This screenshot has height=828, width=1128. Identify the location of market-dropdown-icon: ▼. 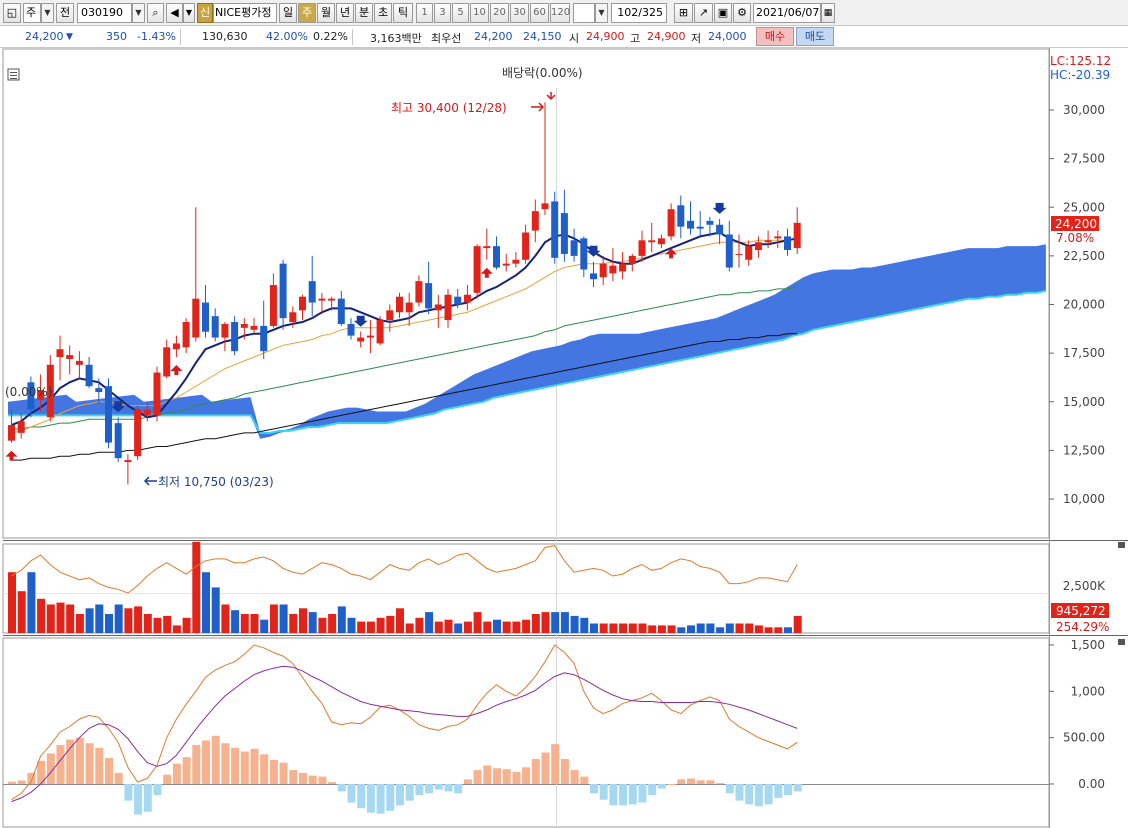
(47, 13).